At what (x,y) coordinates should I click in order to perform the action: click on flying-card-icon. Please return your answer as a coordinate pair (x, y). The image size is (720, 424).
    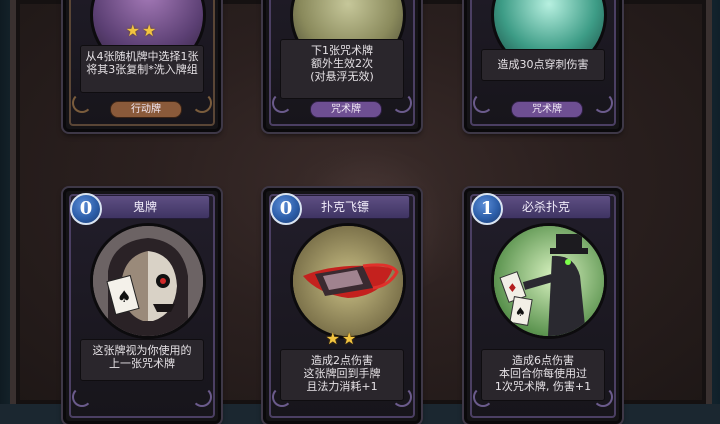
    Looking at the image, I should click on (348, 281).